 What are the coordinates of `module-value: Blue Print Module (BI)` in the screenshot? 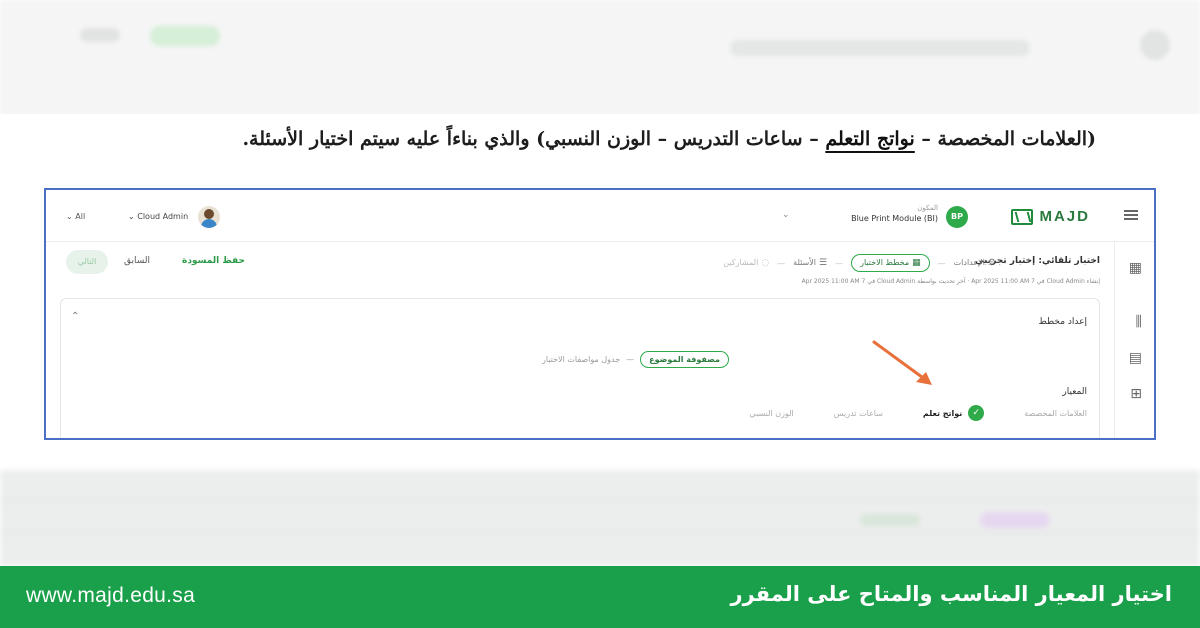 It's located at (894, 218).